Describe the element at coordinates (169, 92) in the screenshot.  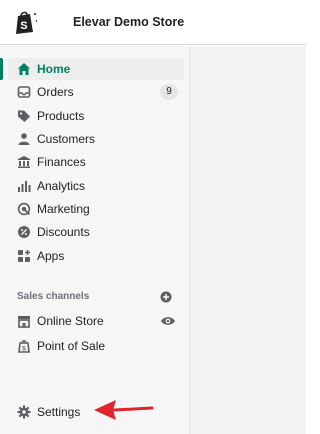
I see `orders-count-badge: 9` at that location.